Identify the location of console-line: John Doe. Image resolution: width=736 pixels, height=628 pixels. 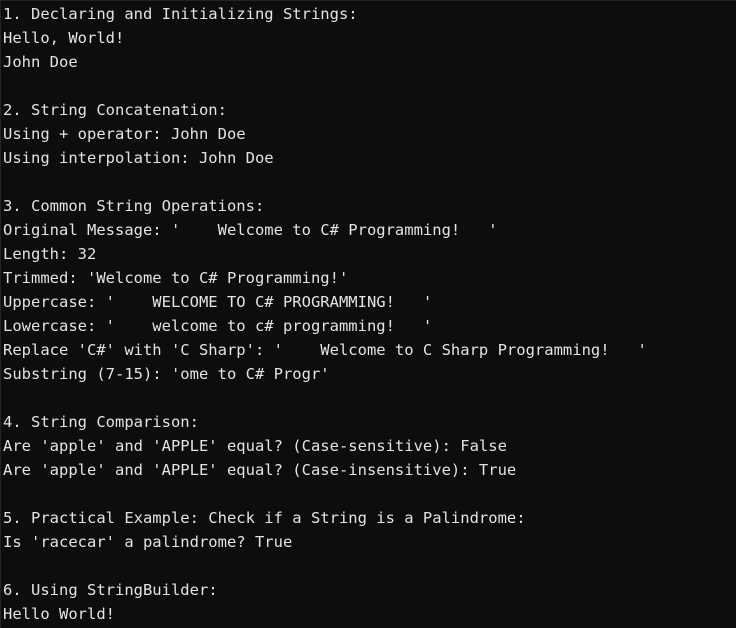
(40, 62).